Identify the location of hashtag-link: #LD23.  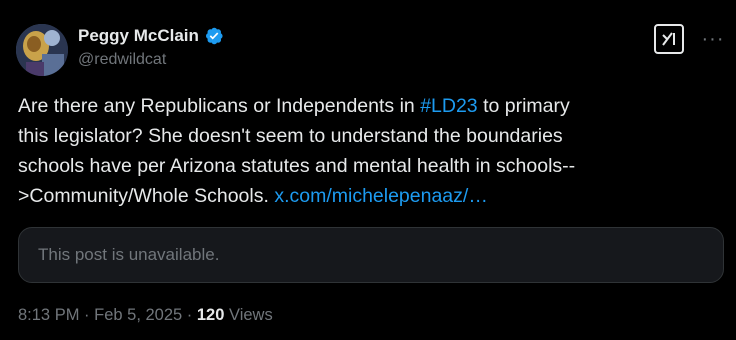
(448, 106).